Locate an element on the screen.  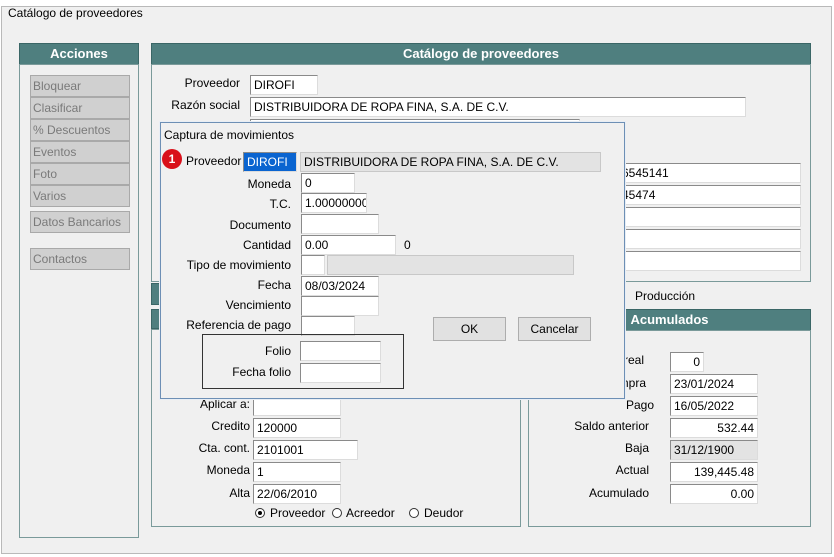
dlg-tipo-input is located at coordinates (313, 265).